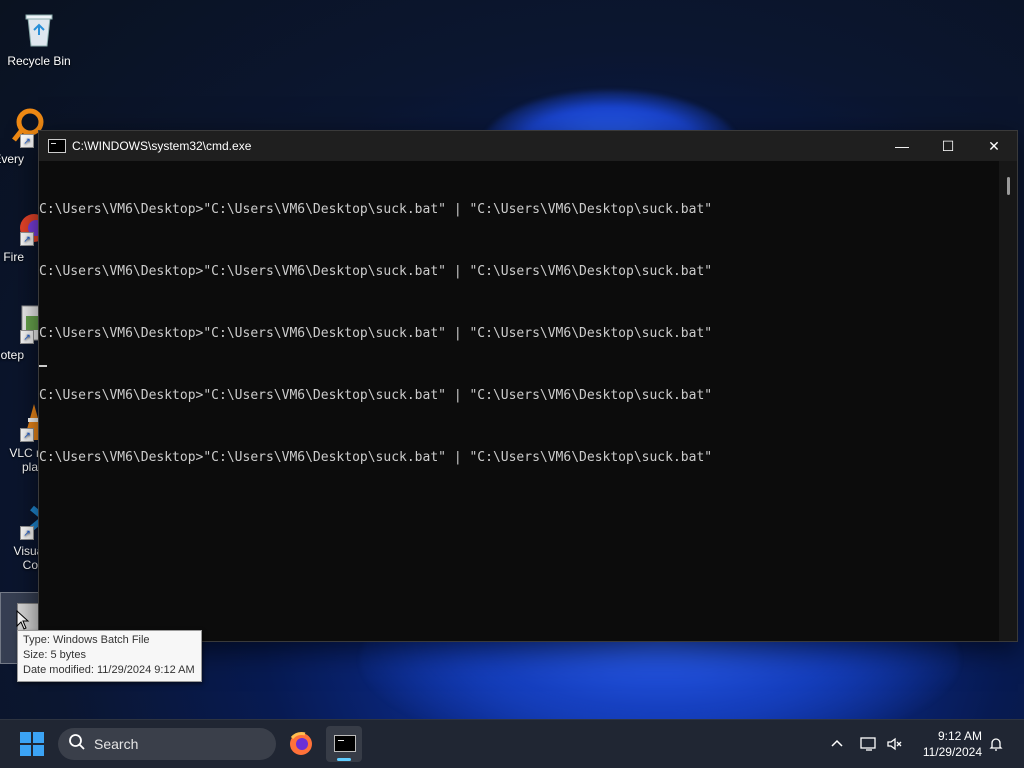 Image resolution: width=1024 pixels, height=768 pixels. What do you see at coordinates (54, 655) in the screenshot?
I see `tooltip-size: Size: 5 bytes` at bounding box center [54, 655].